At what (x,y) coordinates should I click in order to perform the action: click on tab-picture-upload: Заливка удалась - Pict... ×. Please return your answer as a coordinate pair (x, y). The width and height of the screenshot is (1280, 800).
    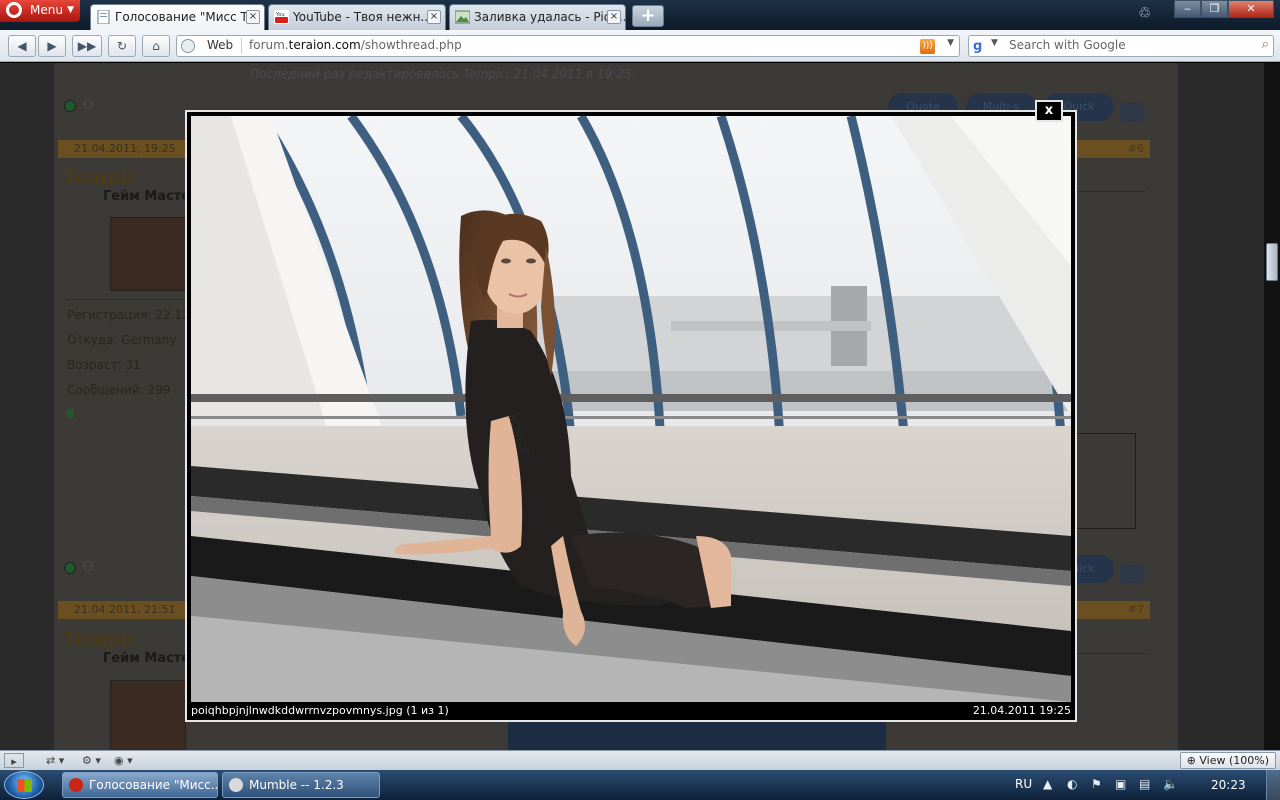
    Looking at the image, I should click on (537, 17).